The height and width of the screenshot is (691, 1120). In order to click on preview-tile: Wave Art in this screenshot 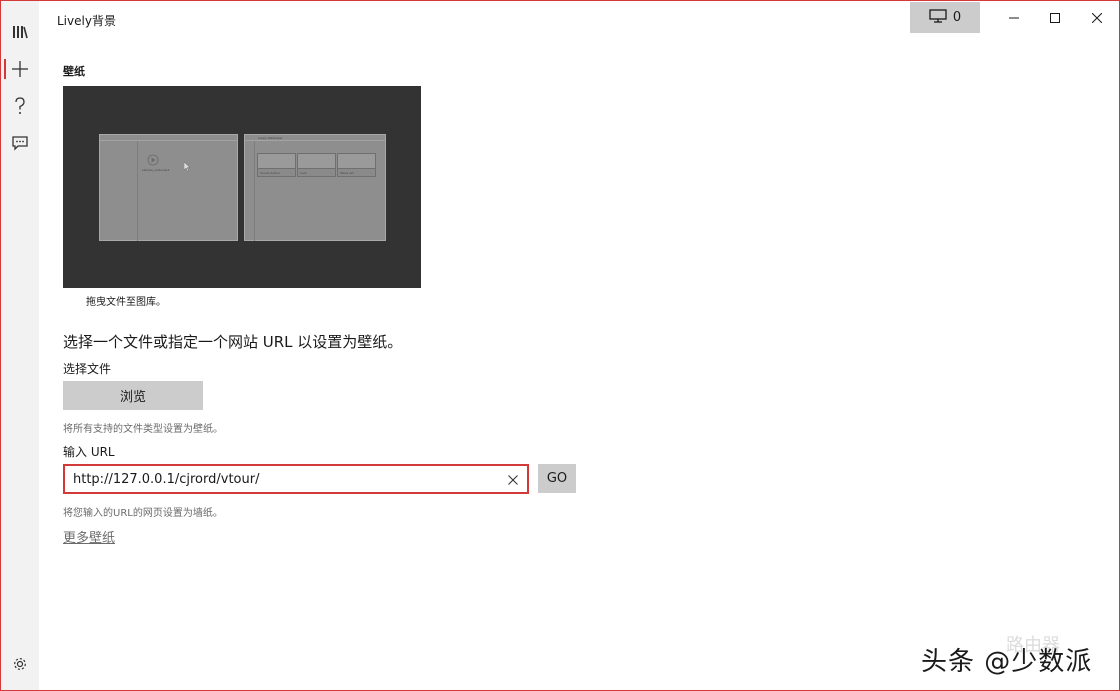, I will do `click(356, 165)`.